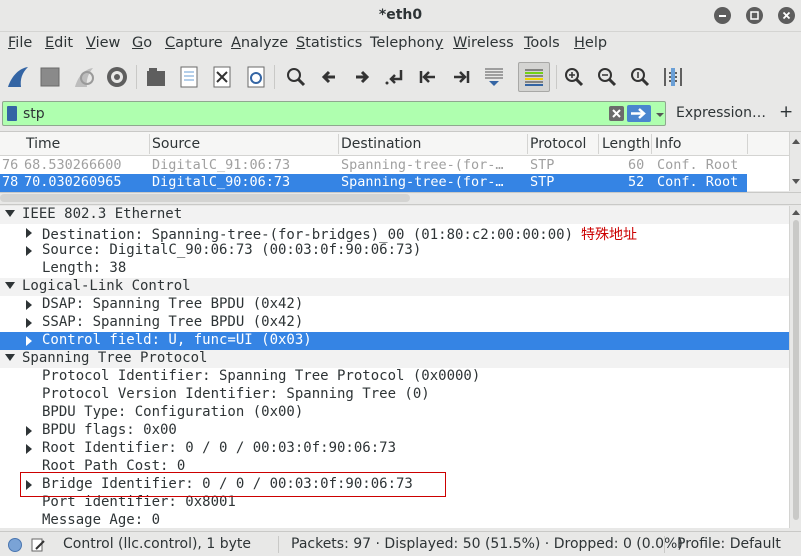 This screenshot has width=801, height=556. What do you see at coordinates (38, 546) in the screenshot?
I see `edit-comment-icon` at bounding box center [38, 546].